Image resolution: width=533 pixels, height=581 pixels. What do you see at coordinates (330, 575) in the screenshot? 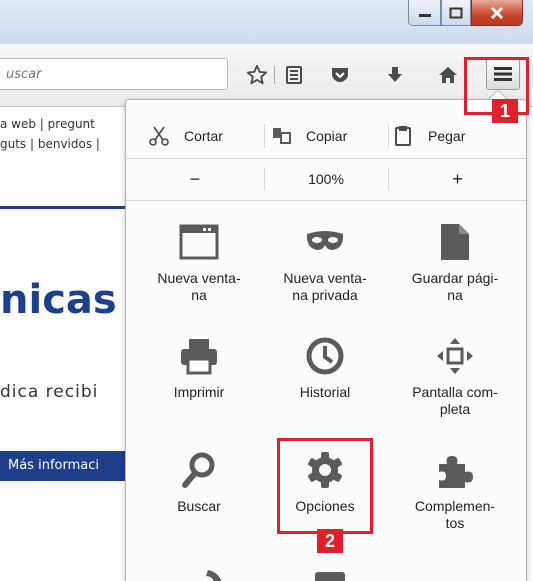
I see `sync-icon` at bounding box center [330, 575].